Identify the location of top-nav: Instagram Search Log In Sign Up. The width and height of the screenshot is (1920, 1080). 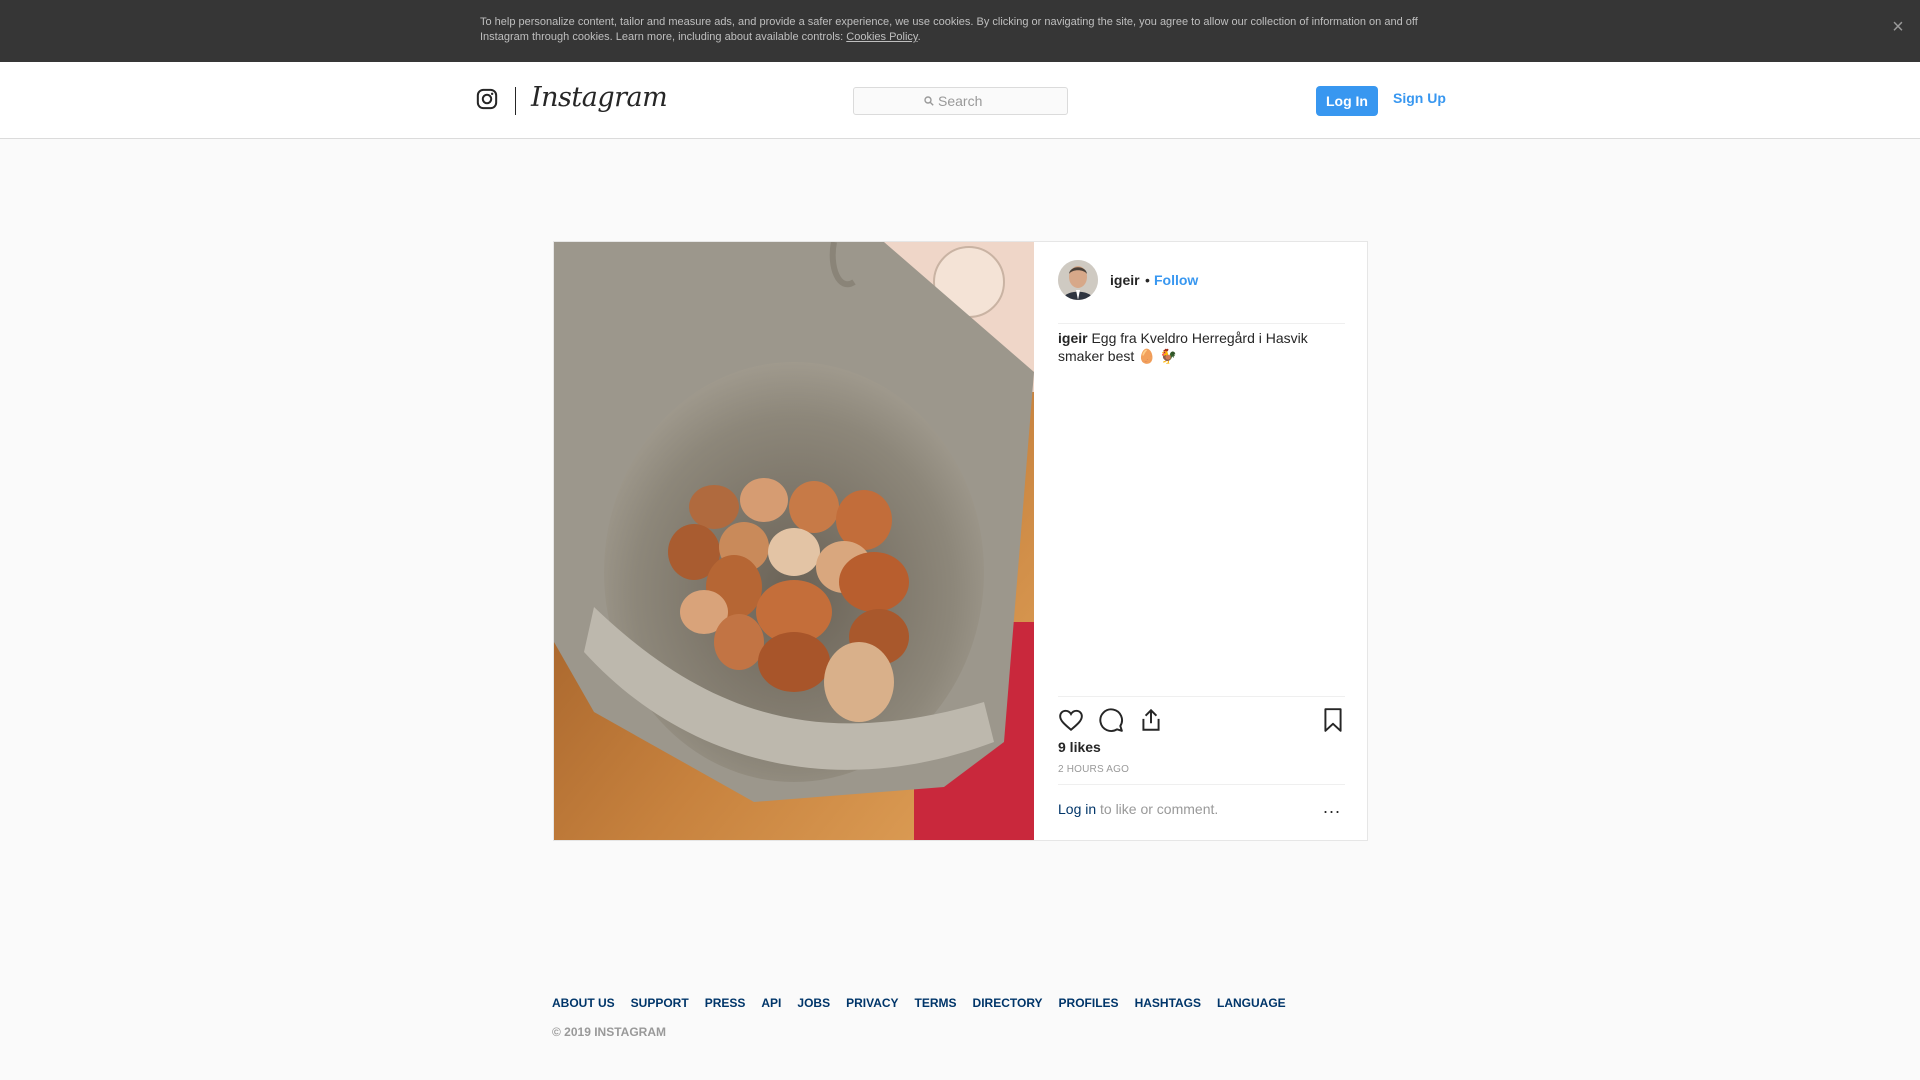
(960, 100).